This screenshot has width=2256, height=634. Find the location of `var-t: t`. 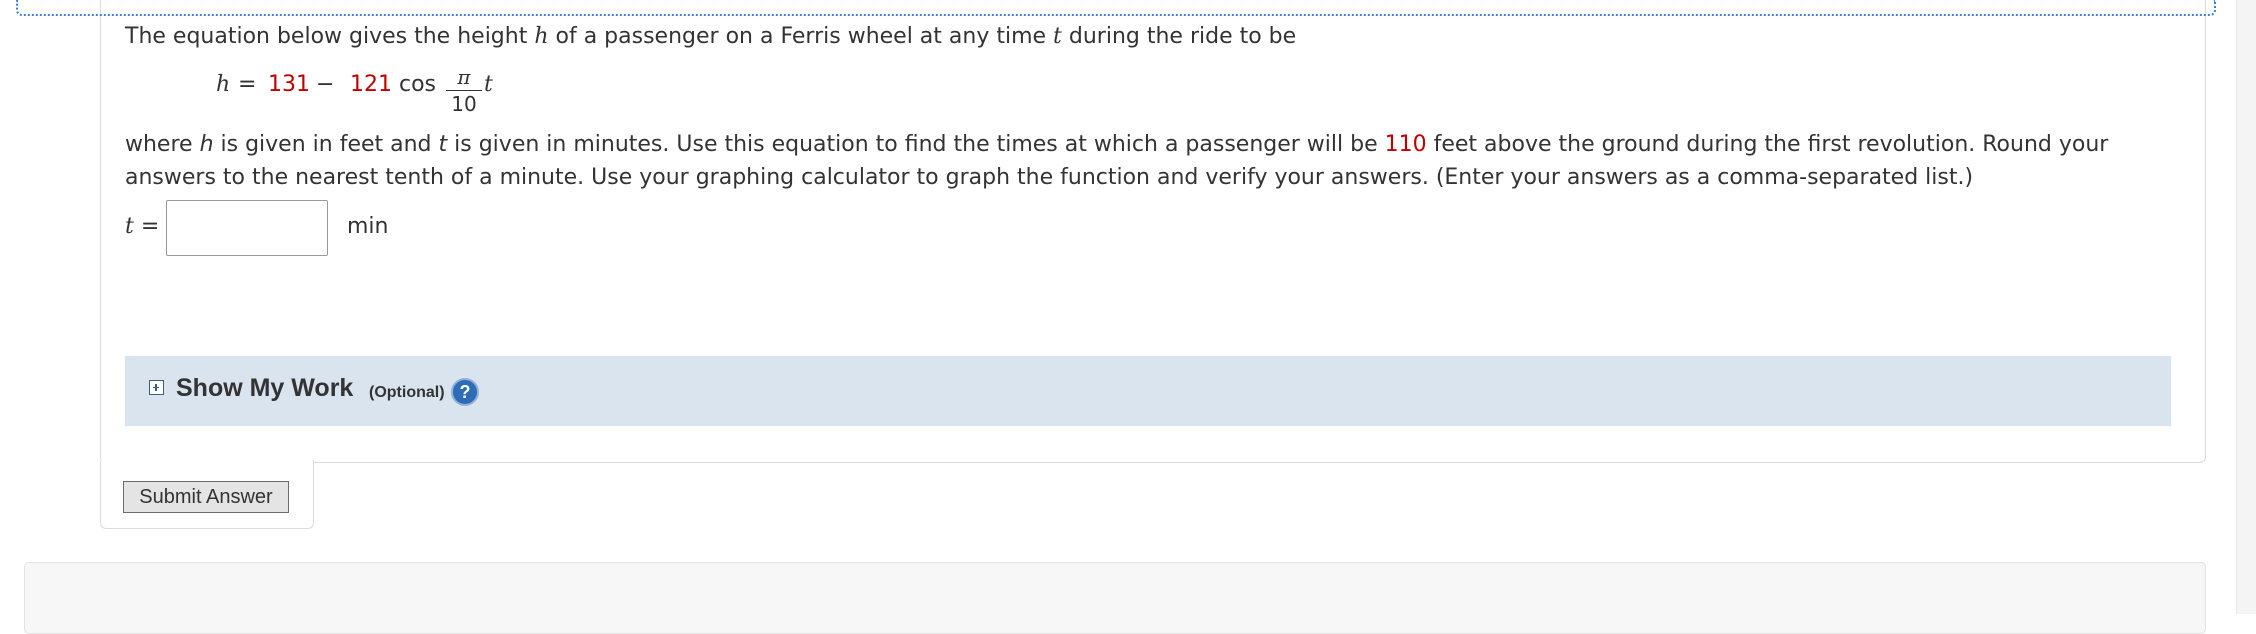

var-t: t is located at coordinates (1057, 36).